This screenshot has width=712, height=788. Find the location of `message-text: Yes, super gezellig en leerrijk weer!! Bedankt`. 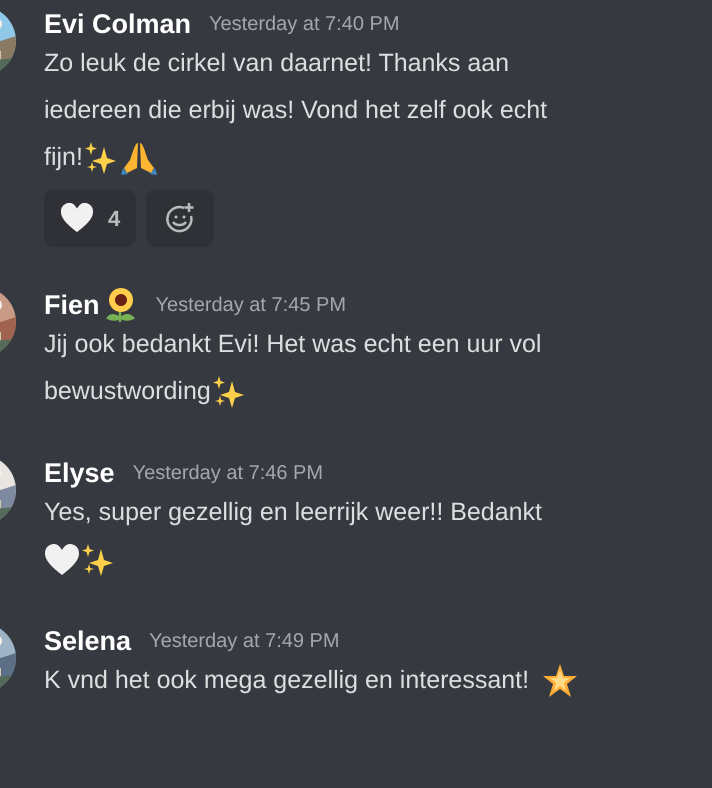

message-text: Yes, super gezellig en leerrijk weer!! Bedankt is located at coordinates (293, 512).